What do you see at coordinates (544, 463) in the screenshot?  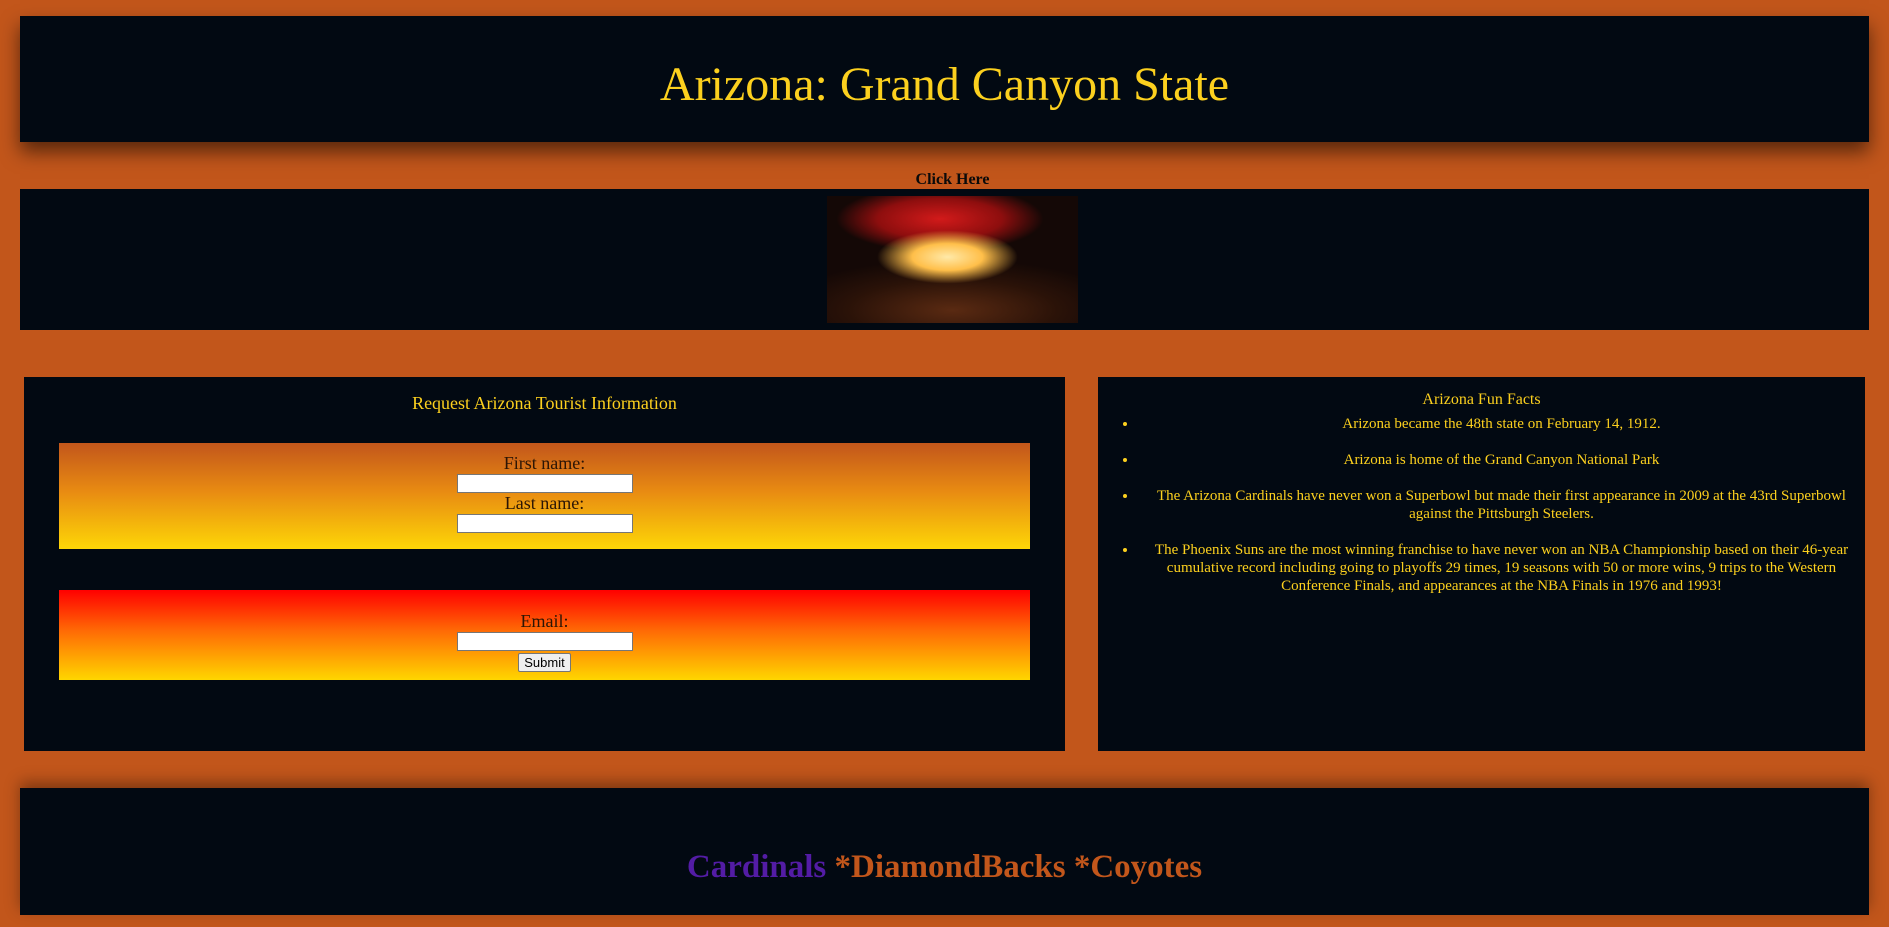 I see `first-name-label: First name:` at bounding box center [544, 463].